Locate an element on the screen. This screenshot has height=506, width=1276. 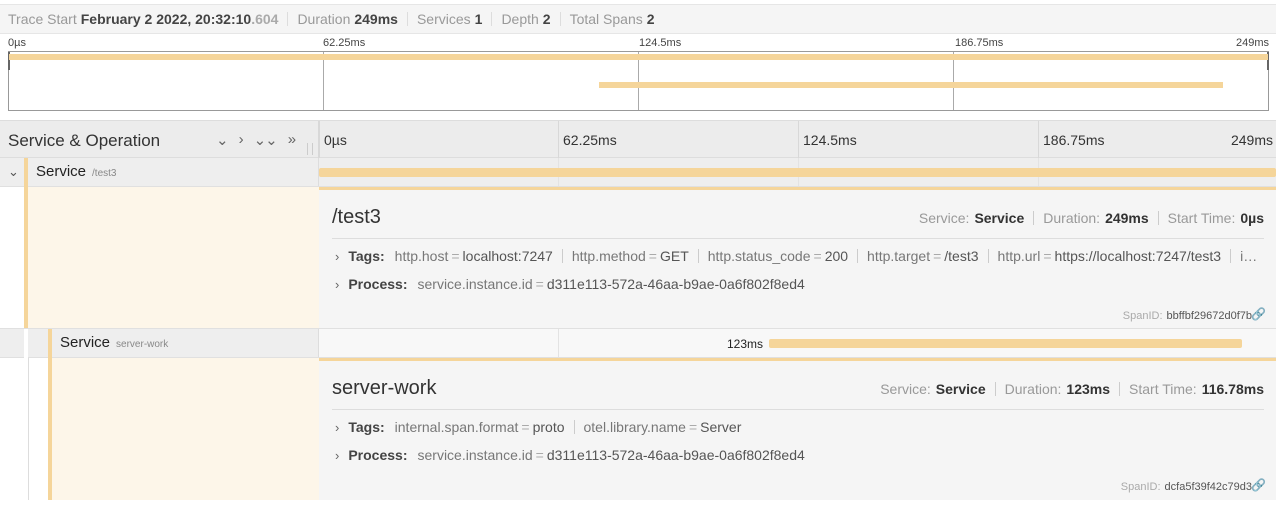
minimap-tick: 0µs is located at coordinates (17, 43).